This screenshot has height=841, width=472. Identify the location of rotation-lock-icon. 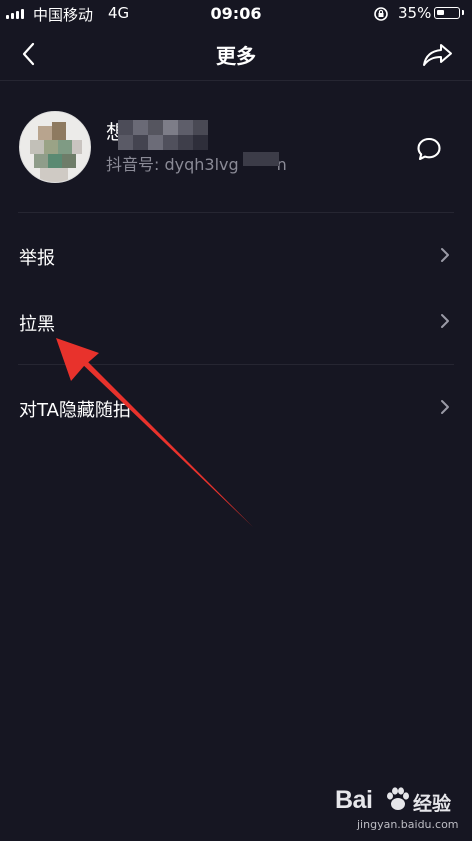
(381, 14).